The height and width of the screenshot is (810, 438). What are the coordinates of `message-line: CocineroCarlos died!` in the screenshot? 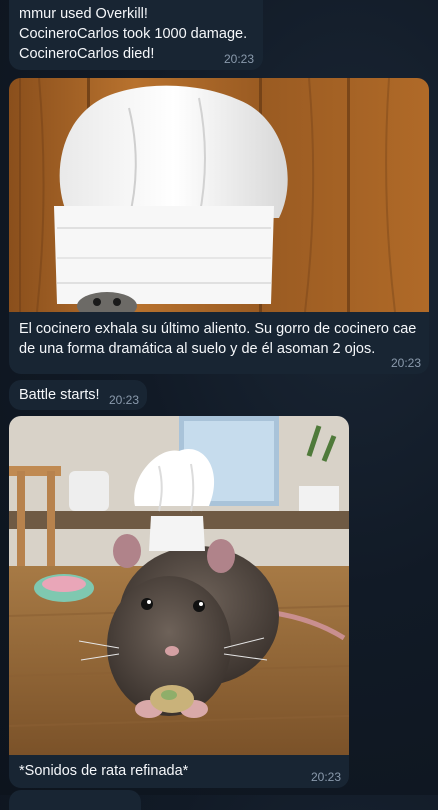 It's located at (87, 54).